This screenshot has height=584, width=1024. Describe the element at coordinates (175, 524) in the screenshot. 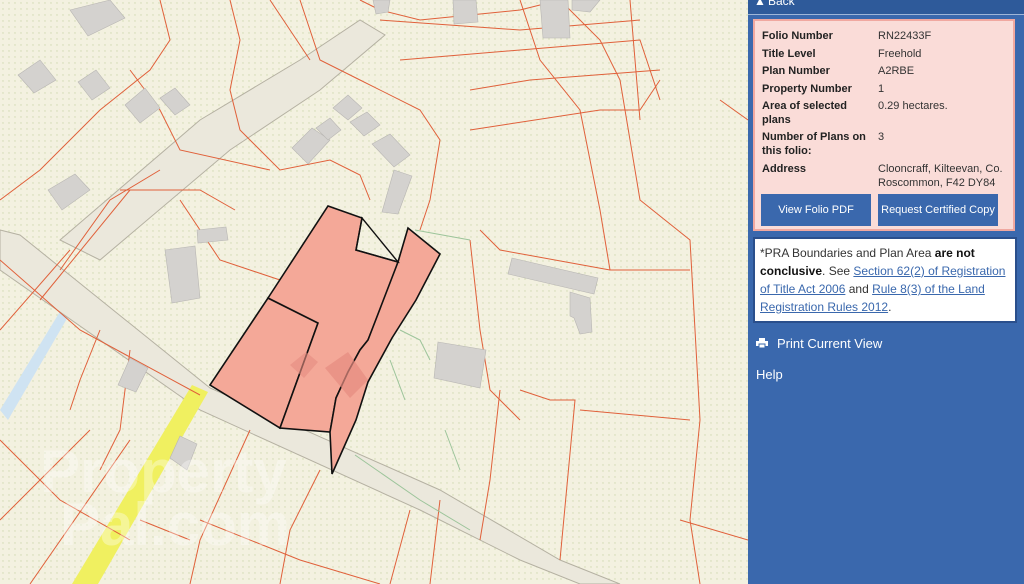

I see `watermark-line-2: Pal.com` at that location.